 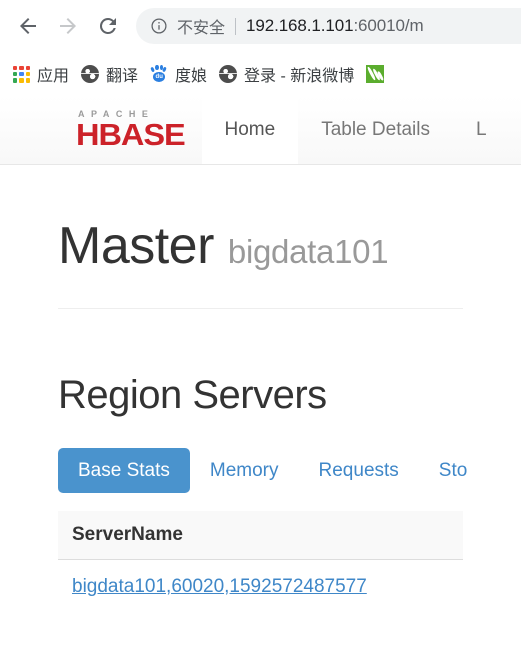 I want to click on reload-icon, so click(x=108, y=26).